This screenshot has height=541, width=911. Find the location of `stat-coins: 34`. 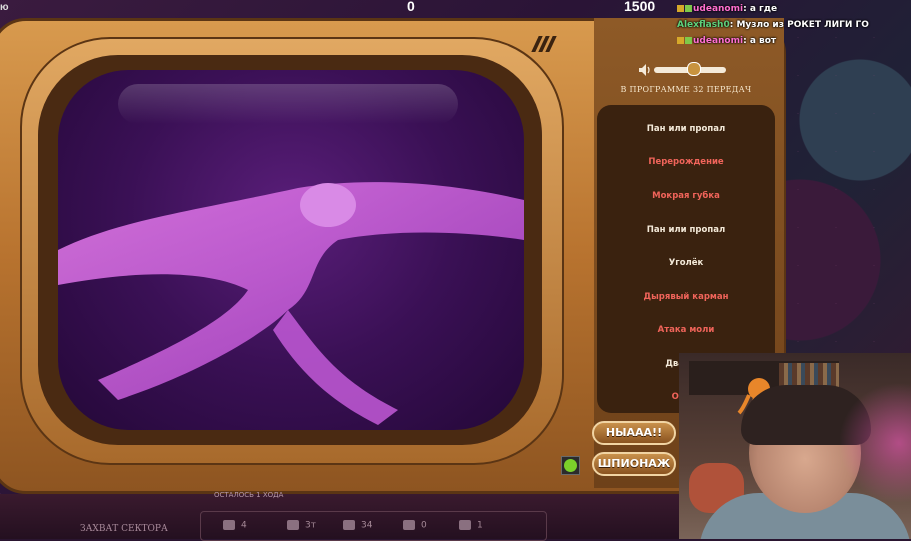

stat-coins: 34 is located at coordinates (357, 525).